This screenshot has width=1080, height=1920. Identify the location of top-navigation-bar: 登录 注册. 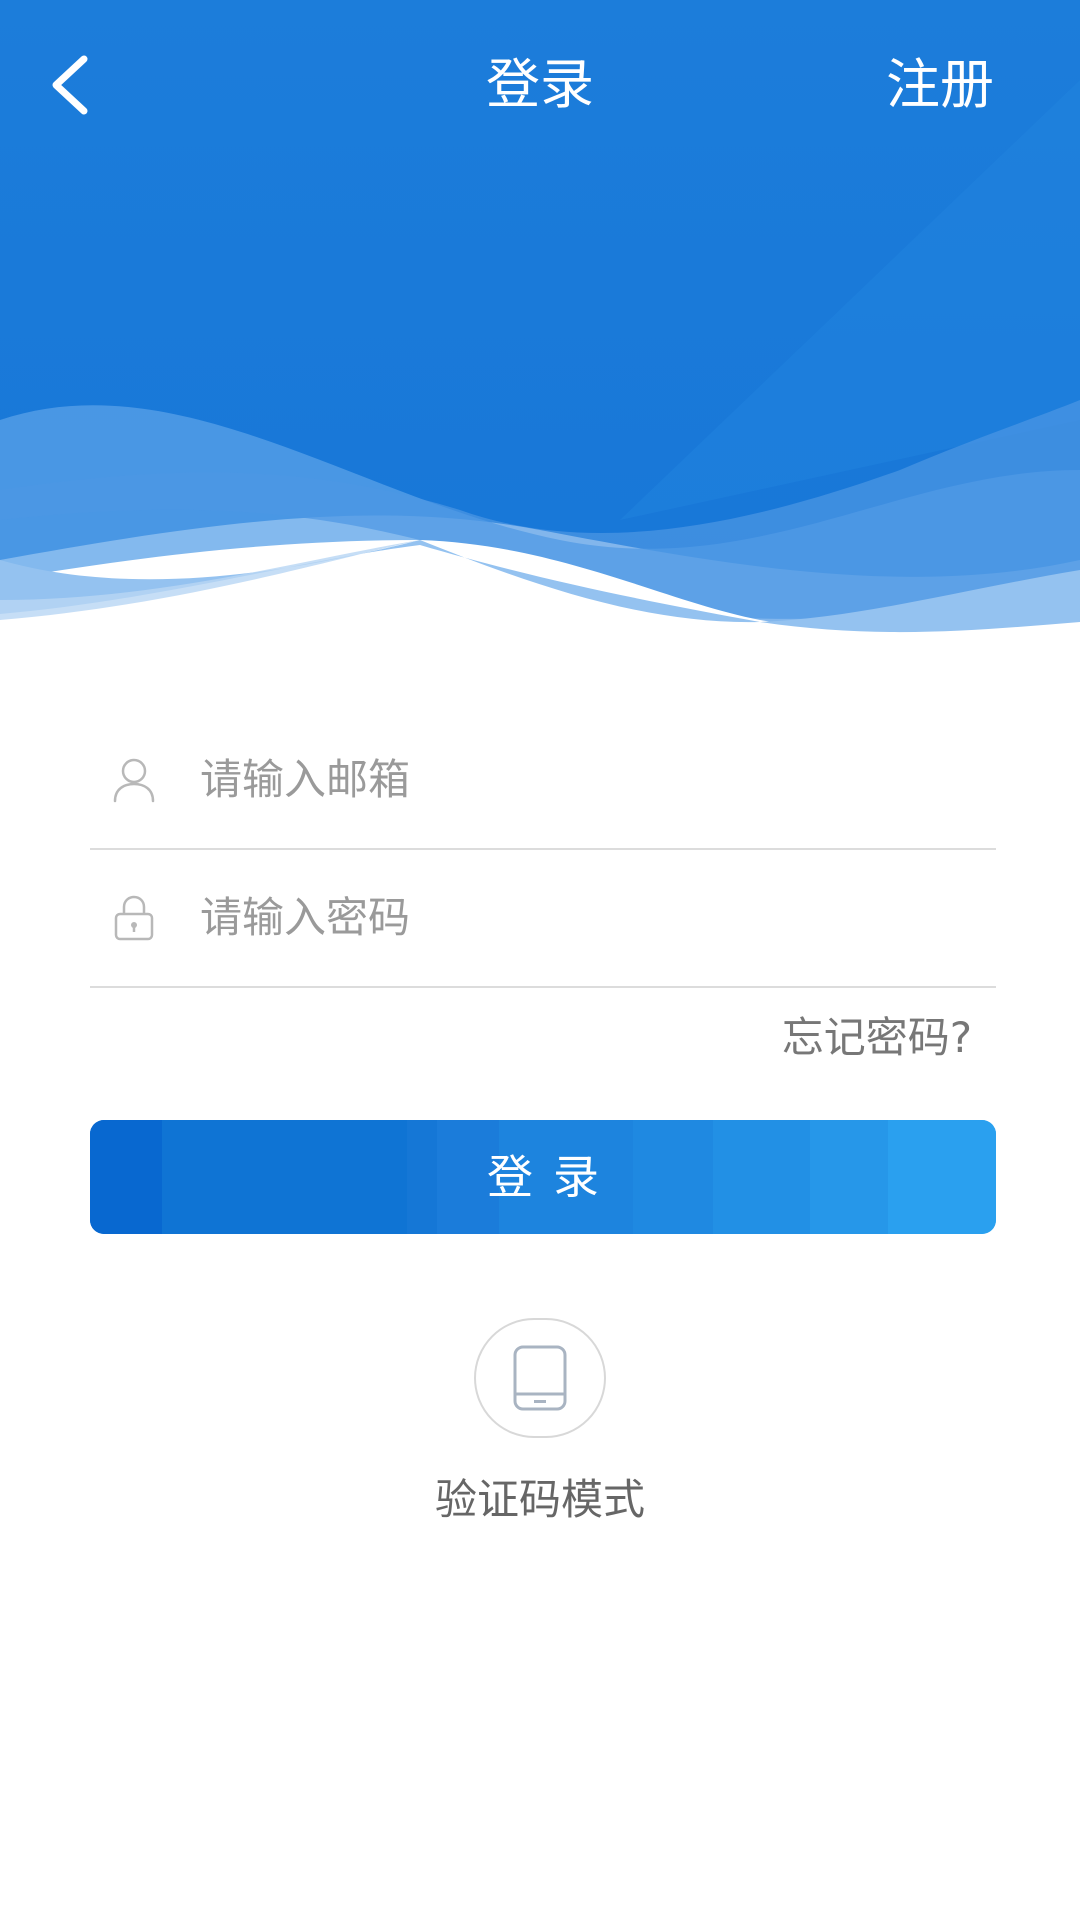
(540, 87).